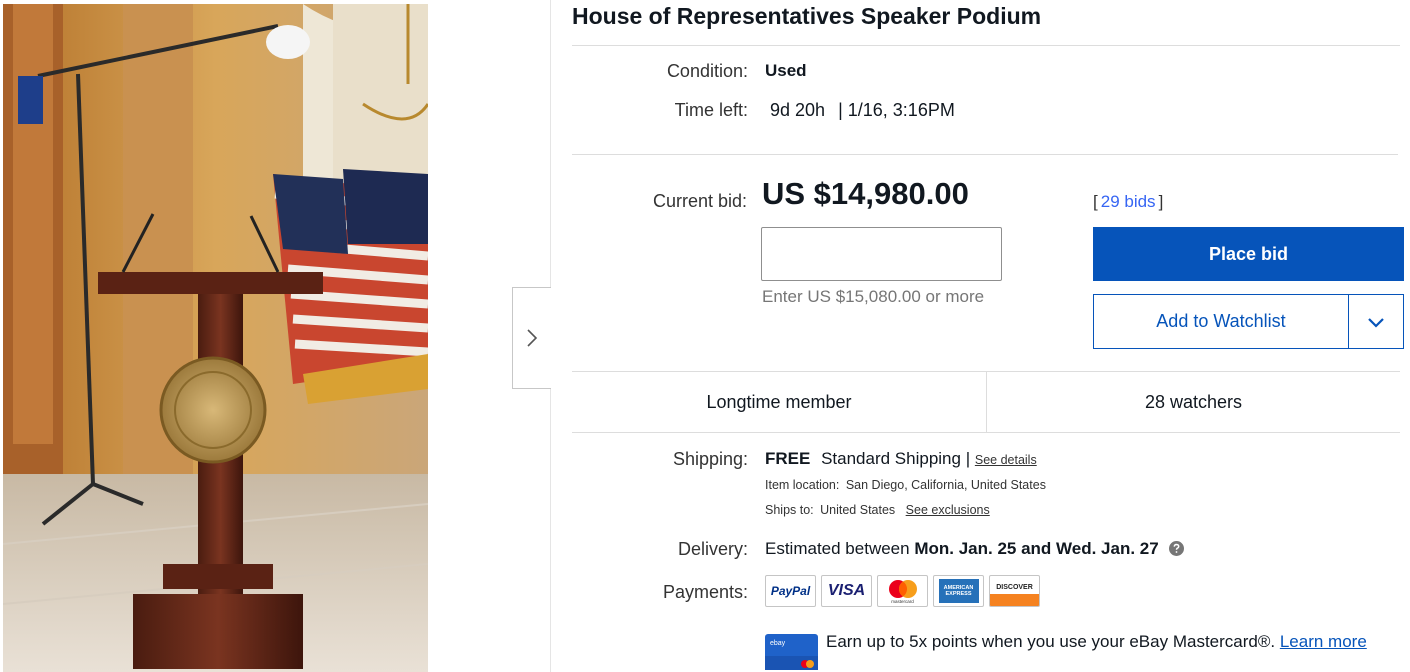 The image size is (1410, 672). I want to click on watchlist-dropdown-button, so click(1376, 321).